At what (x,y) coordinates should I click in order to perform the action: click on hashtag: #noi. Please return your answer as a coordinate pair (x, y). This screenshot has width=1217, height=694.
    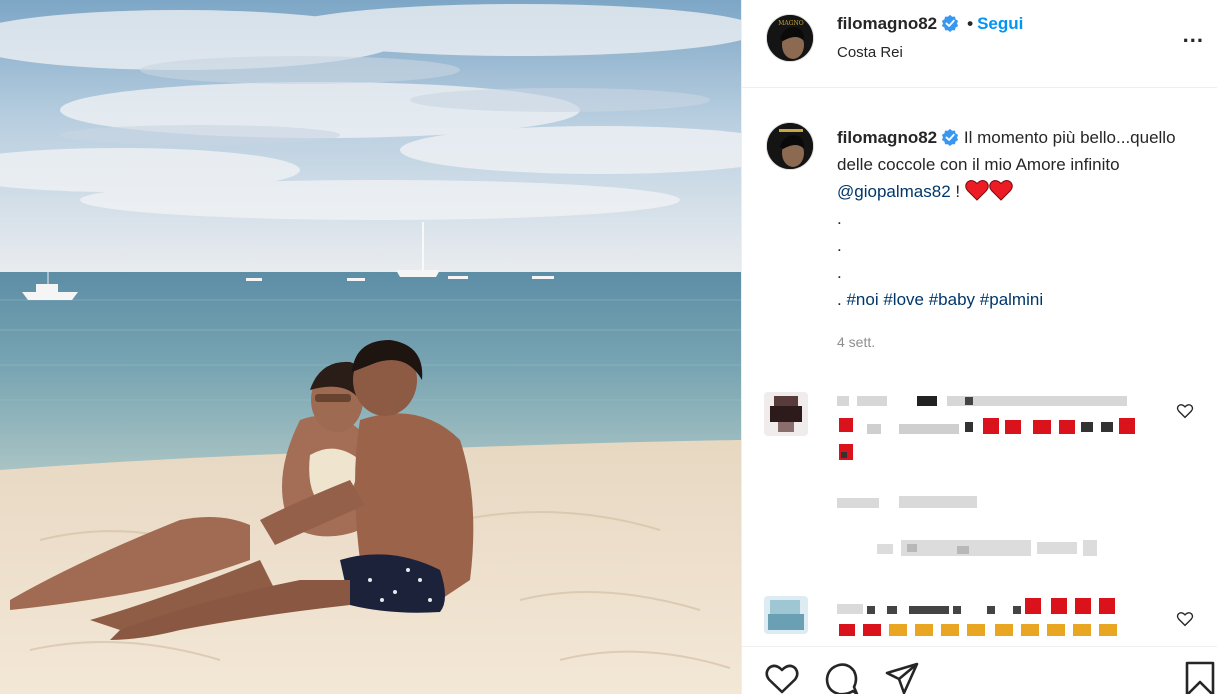
    Looking at the image, I should click on (862, 299).